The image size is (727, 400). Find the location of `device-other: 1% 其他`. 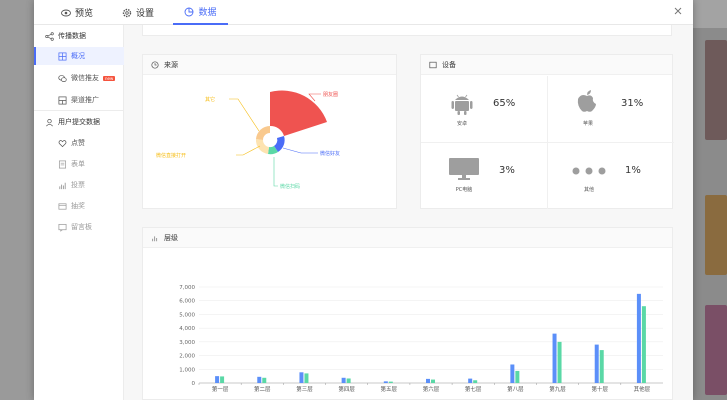

device-other: 1% 其他 is located at coordinates (611, 176).